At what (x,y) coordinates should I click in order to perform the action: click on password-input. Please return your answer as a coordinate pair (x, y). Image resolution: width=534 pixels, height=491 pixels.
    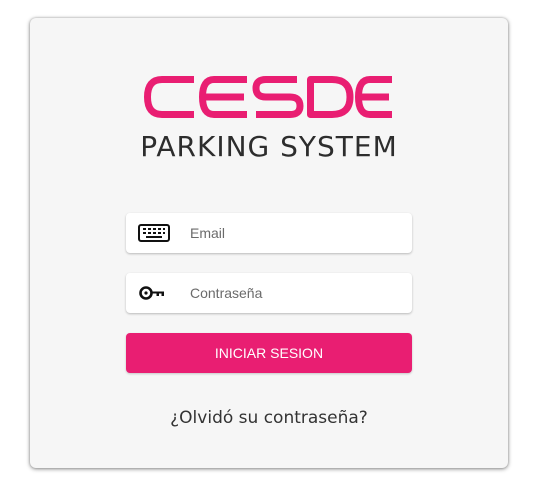
    Looking at the image, I should click on (295, 293).